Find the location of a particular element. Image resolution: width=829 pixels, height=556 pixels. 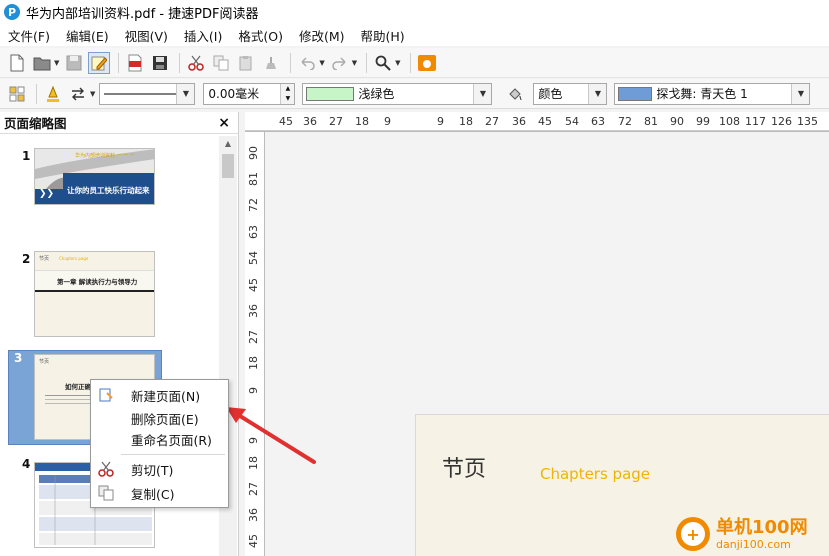

save-icon is located at coordinates (74, 63).